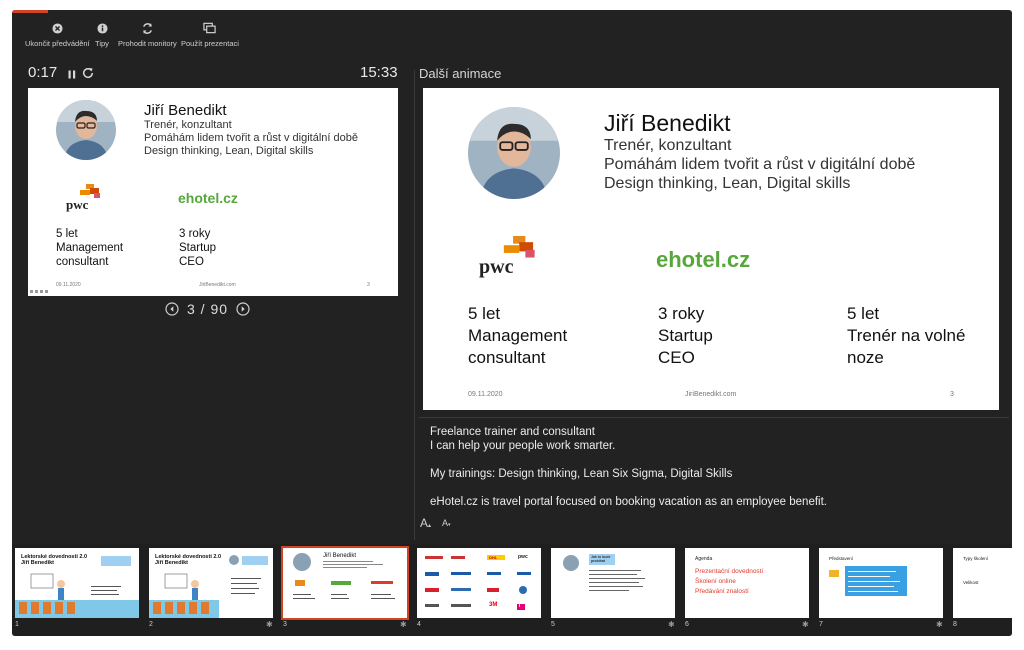 This screenshot has width=1024, height=650. I want to click on swap-monitors-button: Prohodit monitory, so click(147, 34).